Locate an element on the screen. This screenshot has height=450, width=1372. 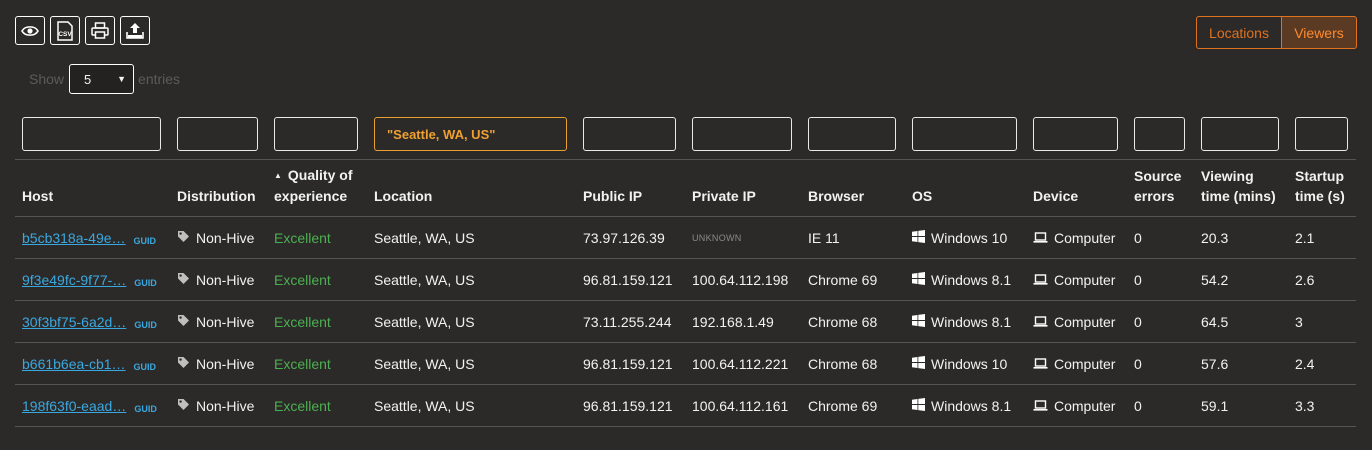
private-ip-cell: UNKNOWN is located at coordinates (717, 237).